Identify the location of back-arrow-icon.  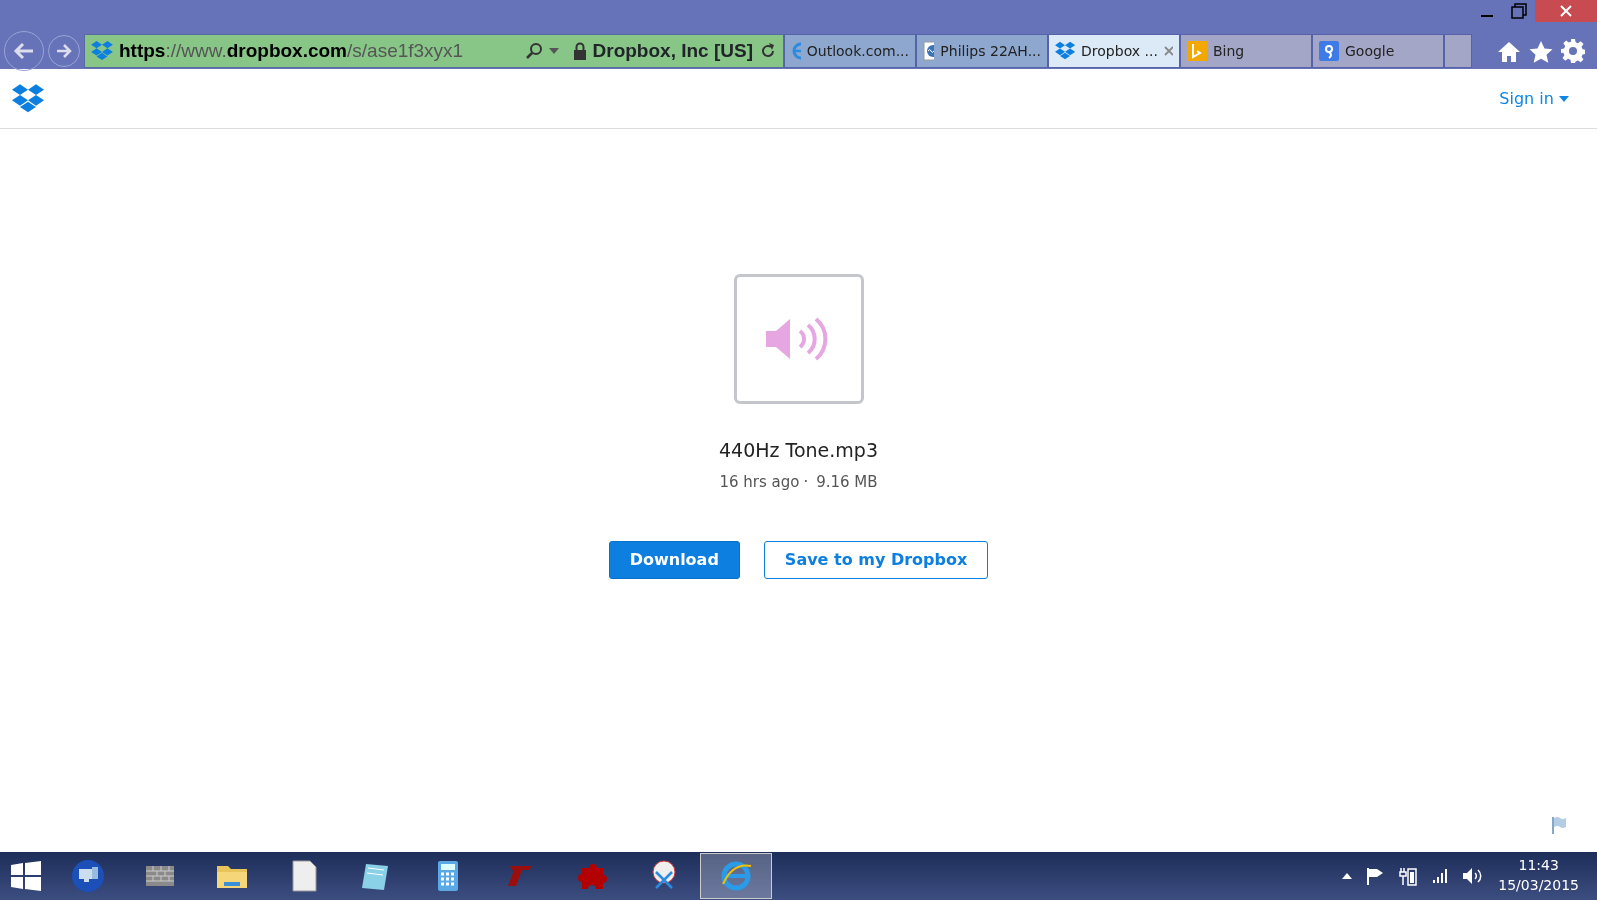
(24, 51).